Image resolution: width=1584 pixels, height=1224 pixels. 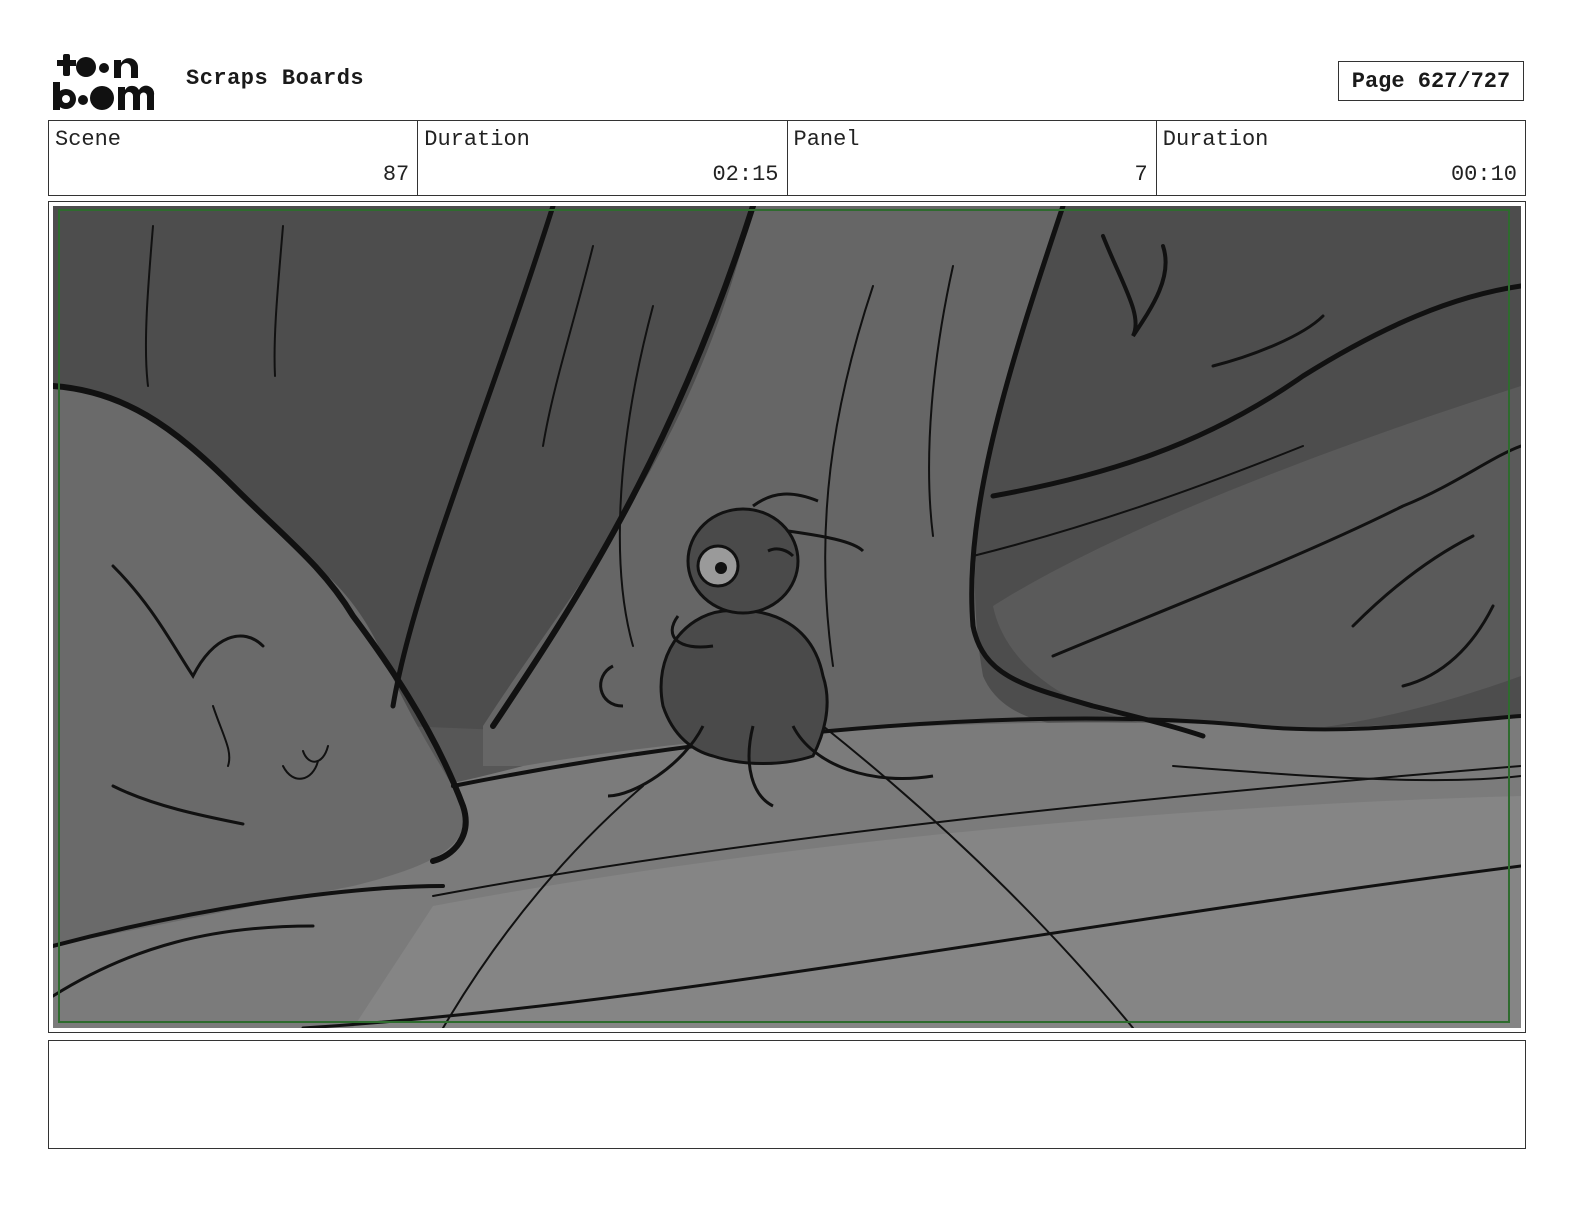 I want to click on scene-duration-cell: Duration 02:15, so click(x=603, y=158).